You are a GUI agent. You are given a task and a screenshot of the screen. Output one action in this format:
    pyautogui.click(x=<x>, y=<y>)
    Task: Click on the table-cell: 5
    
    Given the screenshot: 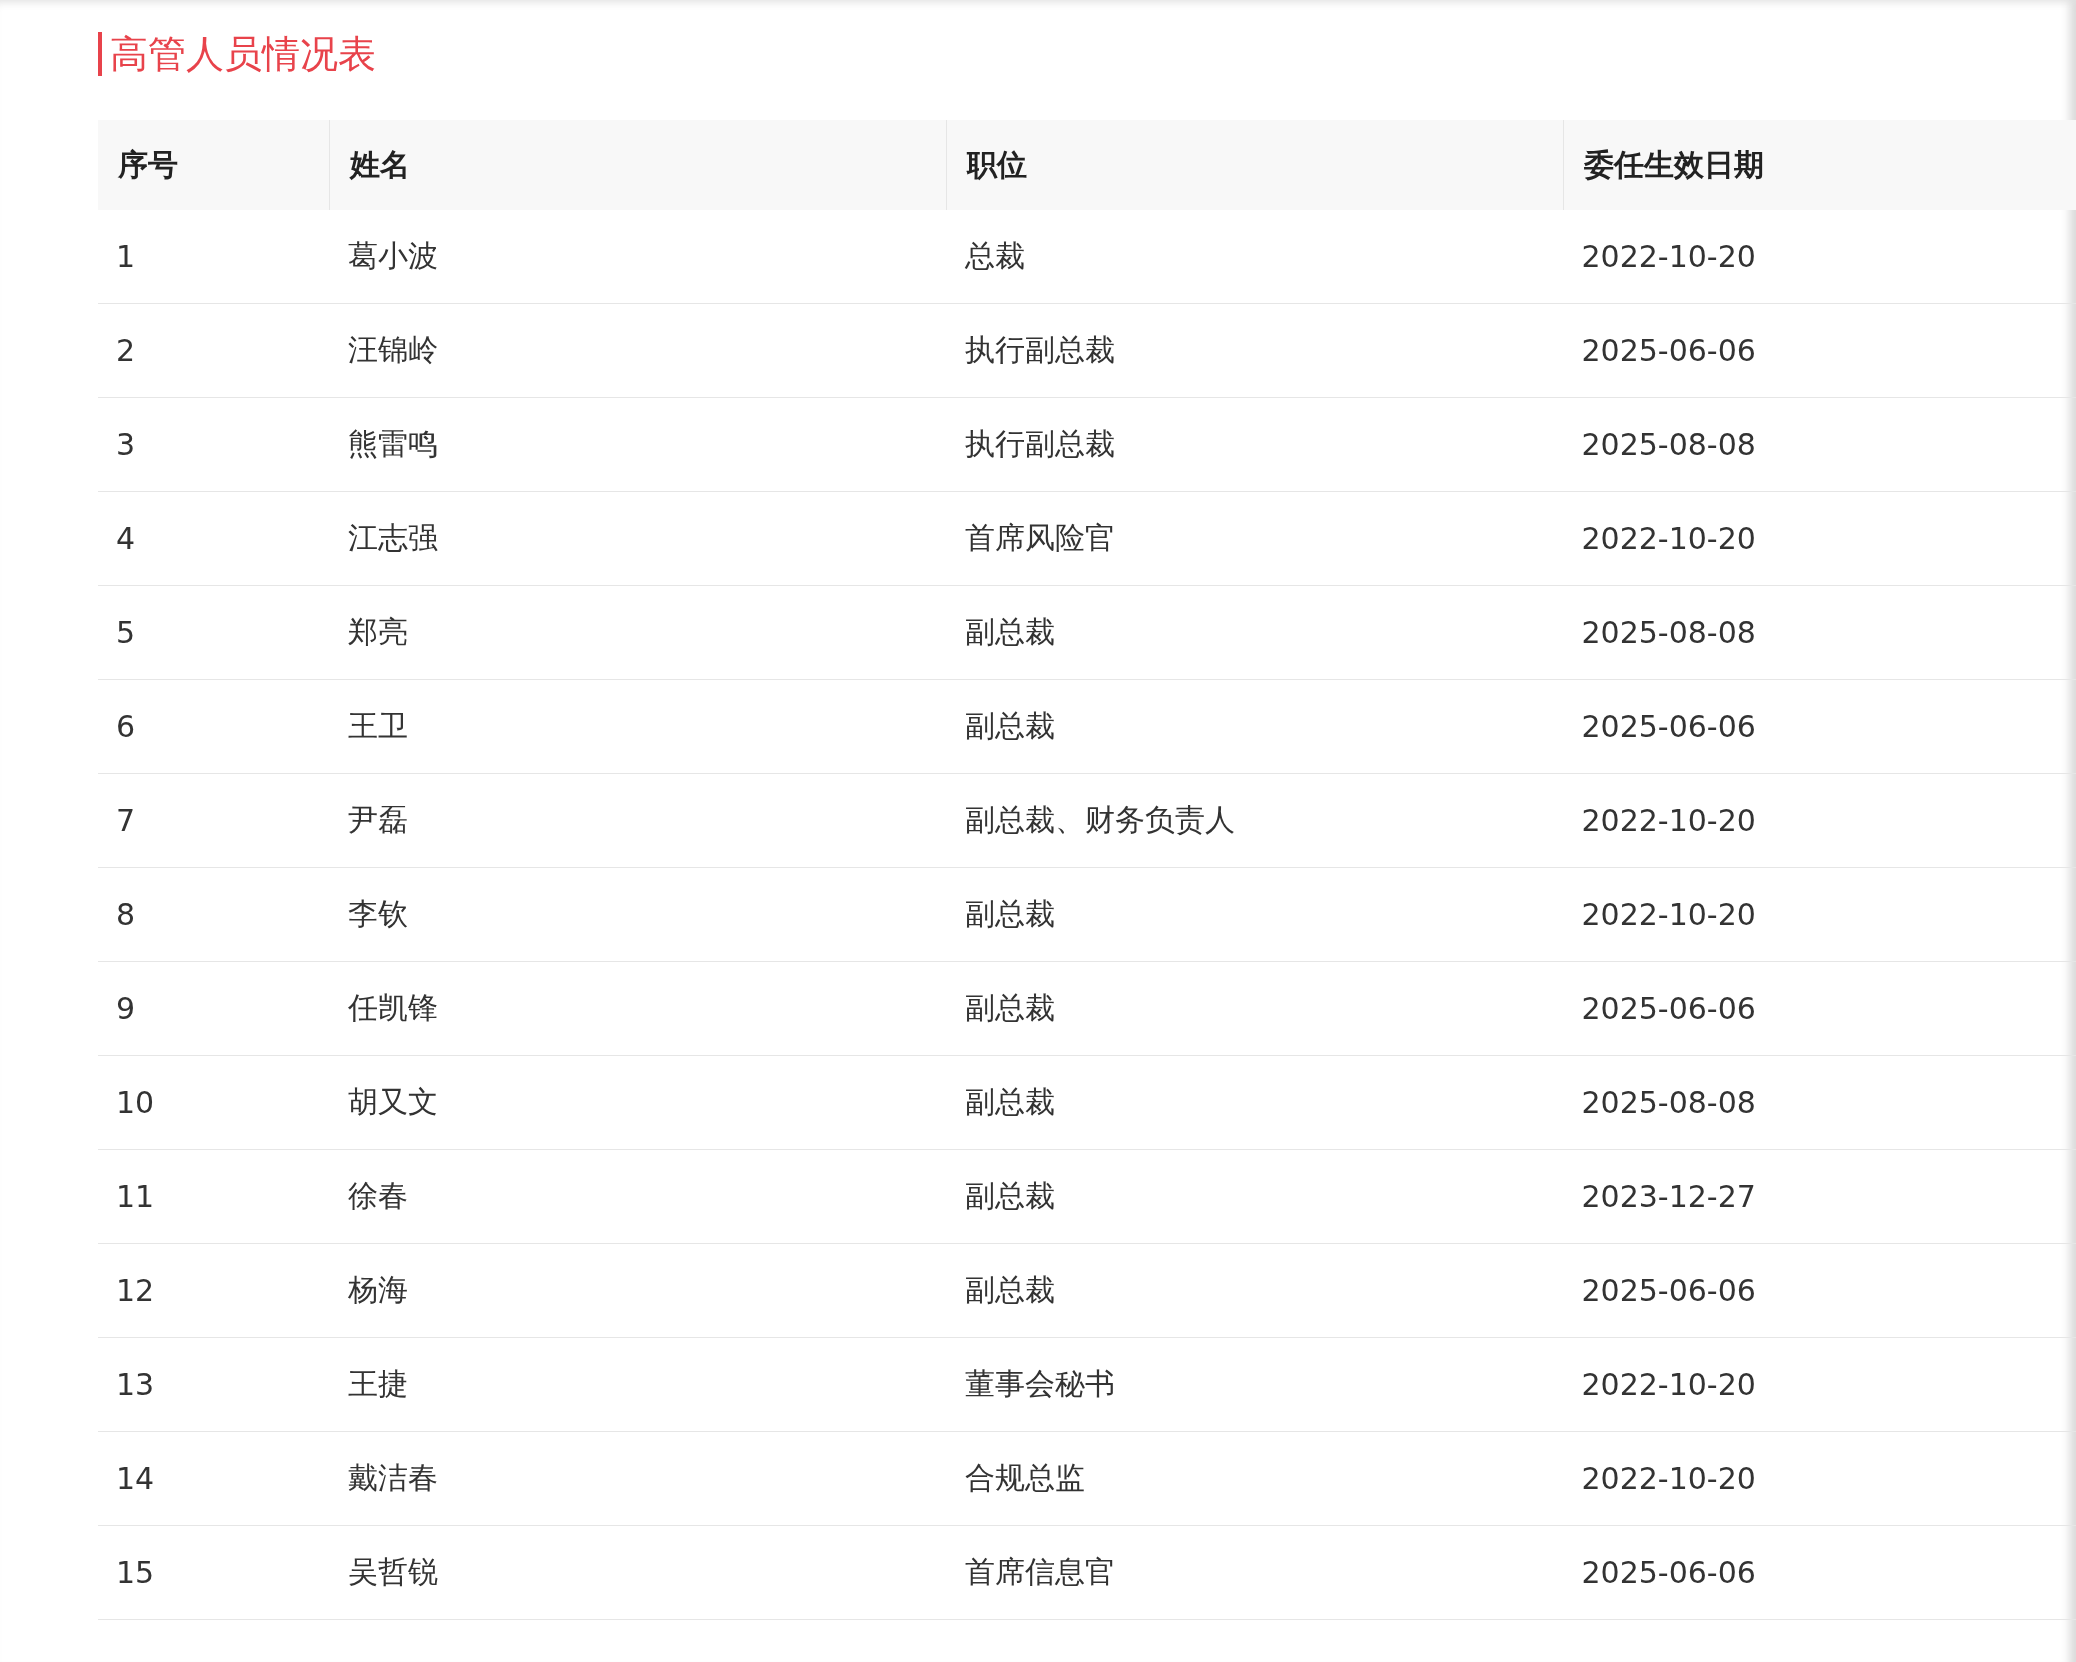 What is the action you would take?
    pyautogui.click(x=126, y=632)
    